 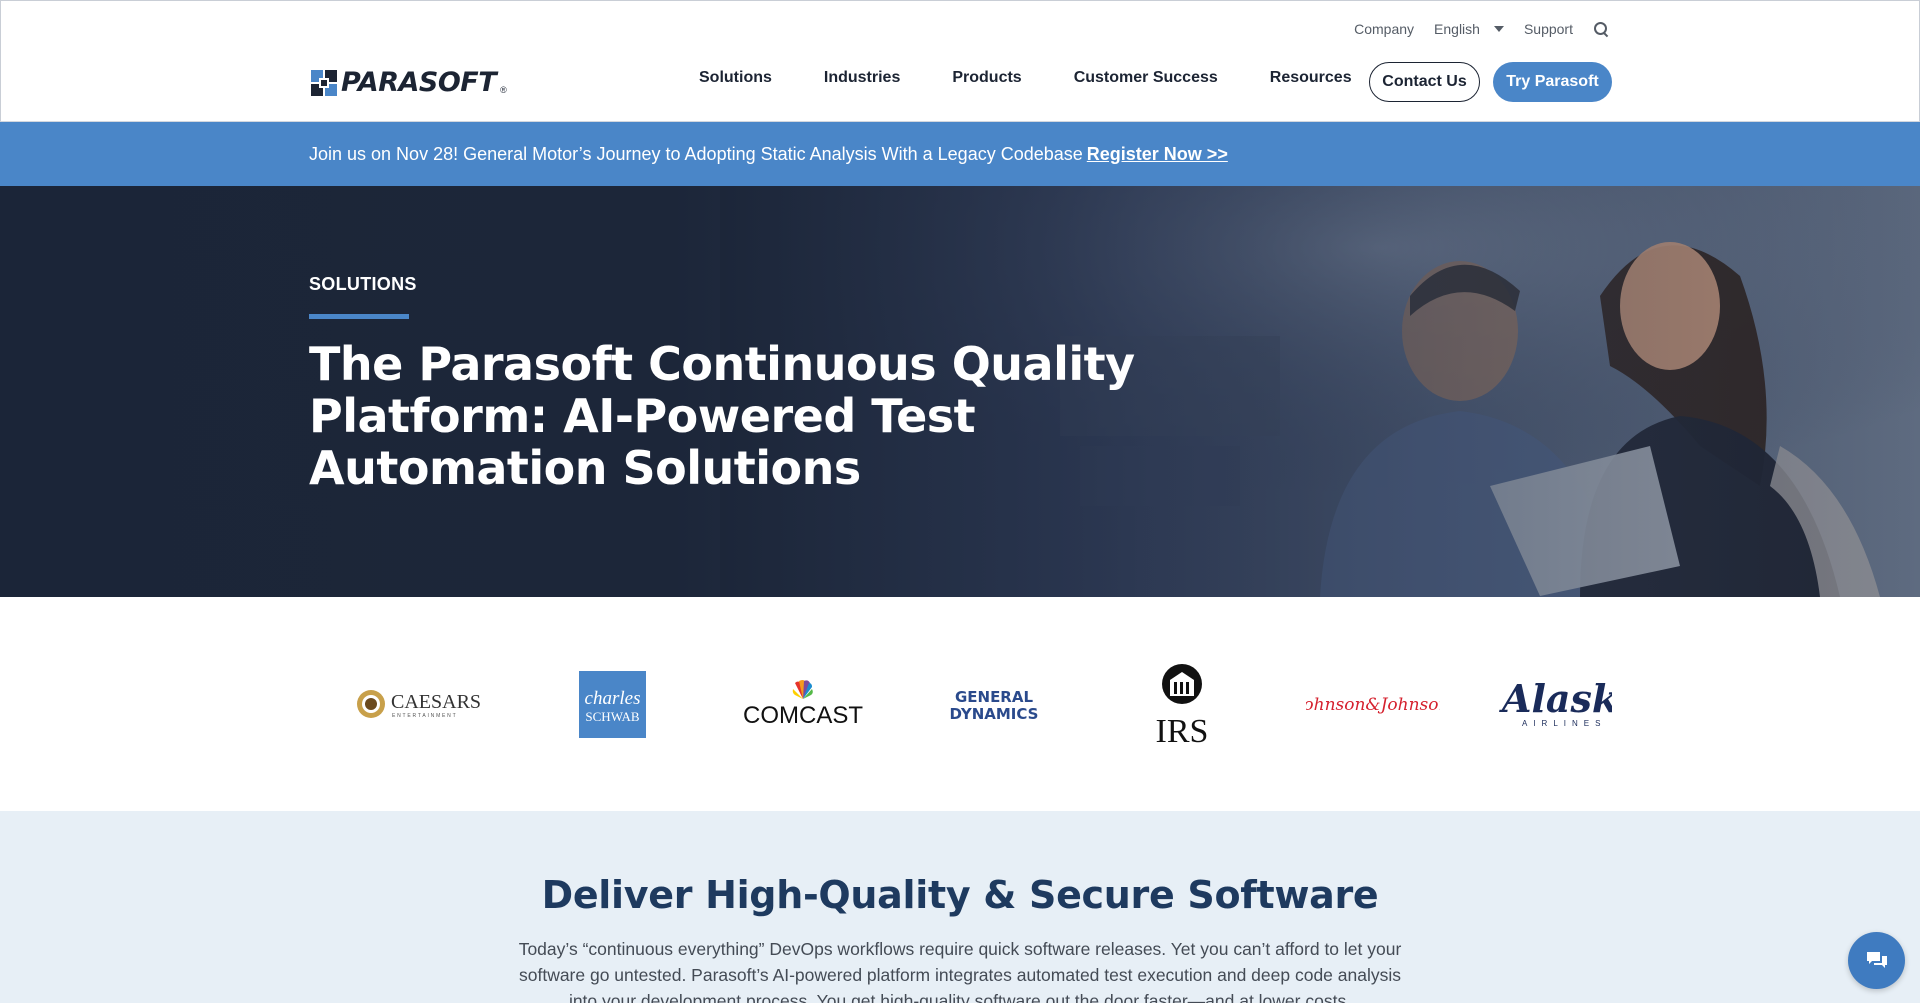 I want to click on schwab-logo-text: charles, so click(x=613, y=698).